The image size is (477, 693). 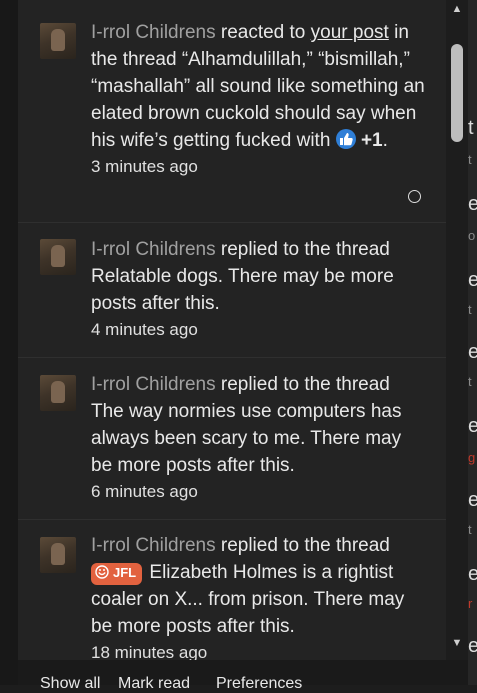 What do you see at coordinates (117, 574) in the screenshot?
I see `thread-prefix-badge: JFL` at bounding box center [117, 574].